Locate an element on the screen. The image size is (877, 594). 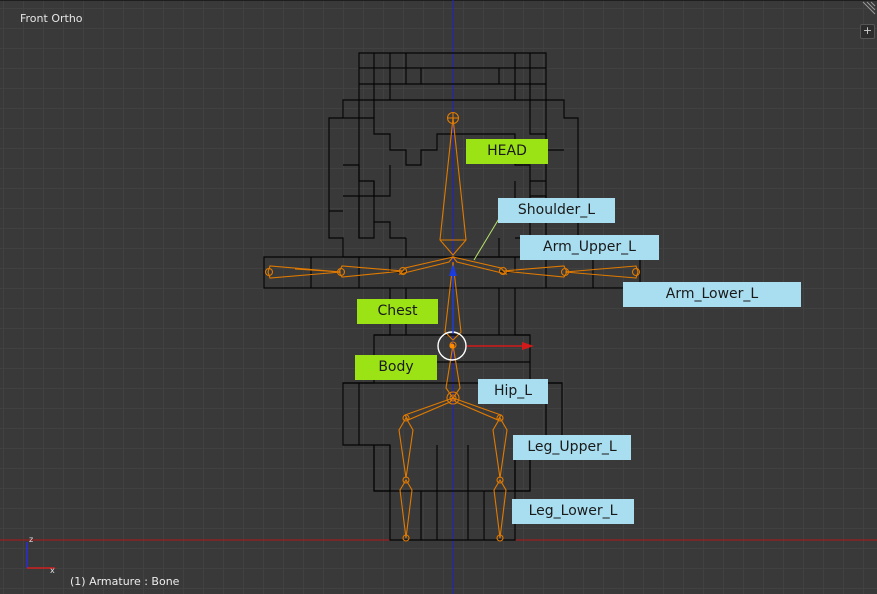
bone-label-leg-upper: Leg_Upper_L is located at coordinates (572, 447).